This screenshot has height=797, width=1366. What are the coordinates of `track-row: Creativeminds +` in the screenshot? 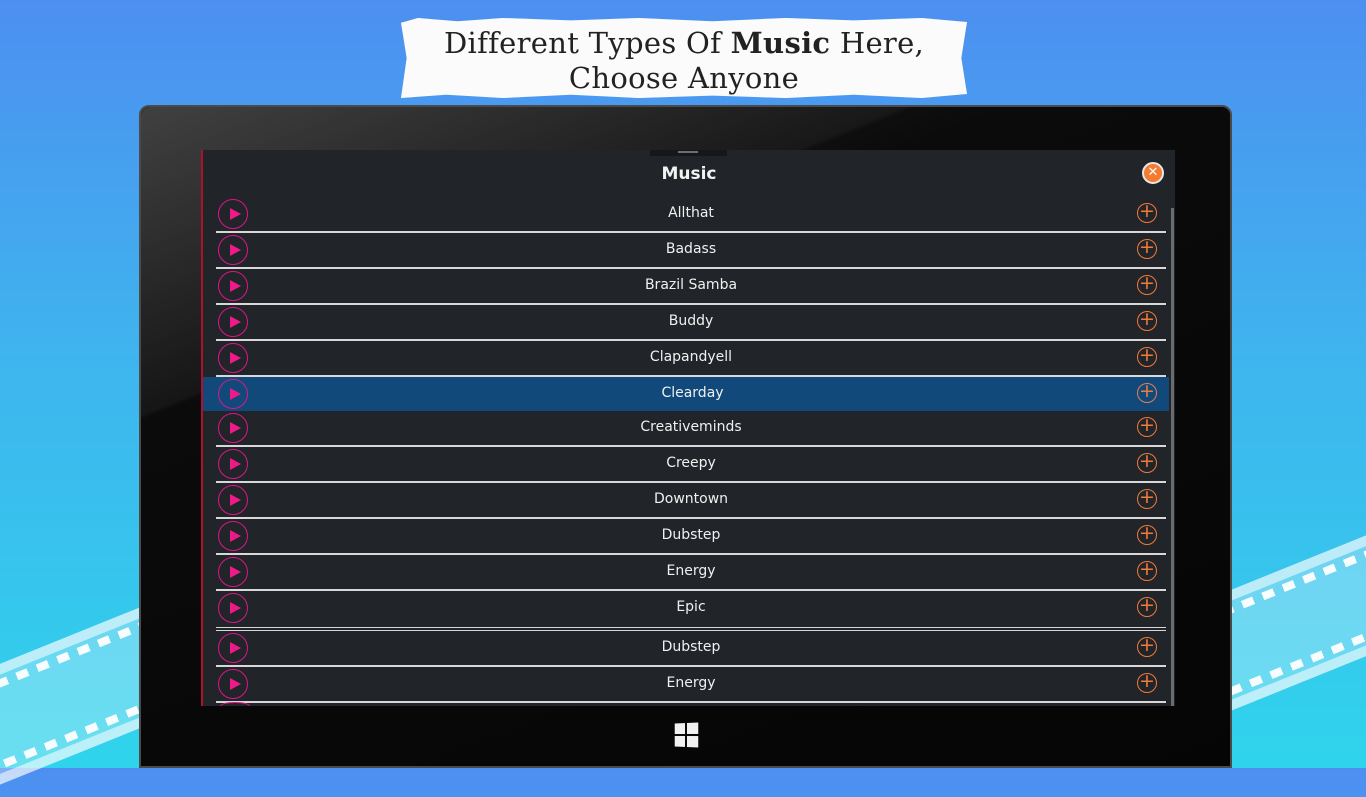 It's located at (691, 429).